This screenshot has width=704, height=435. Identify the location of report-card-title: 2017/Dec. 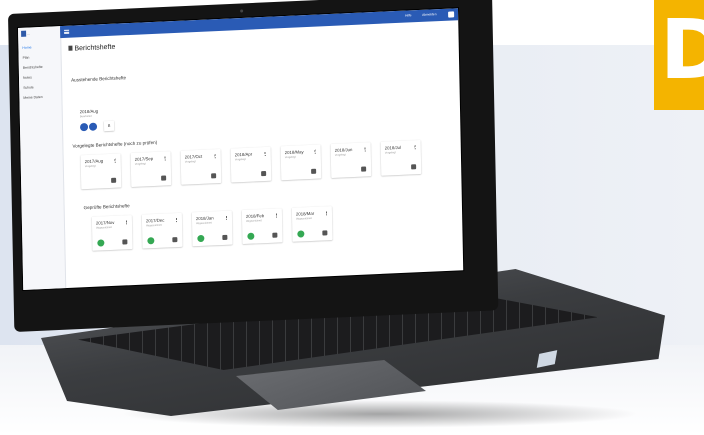
(155, 220).